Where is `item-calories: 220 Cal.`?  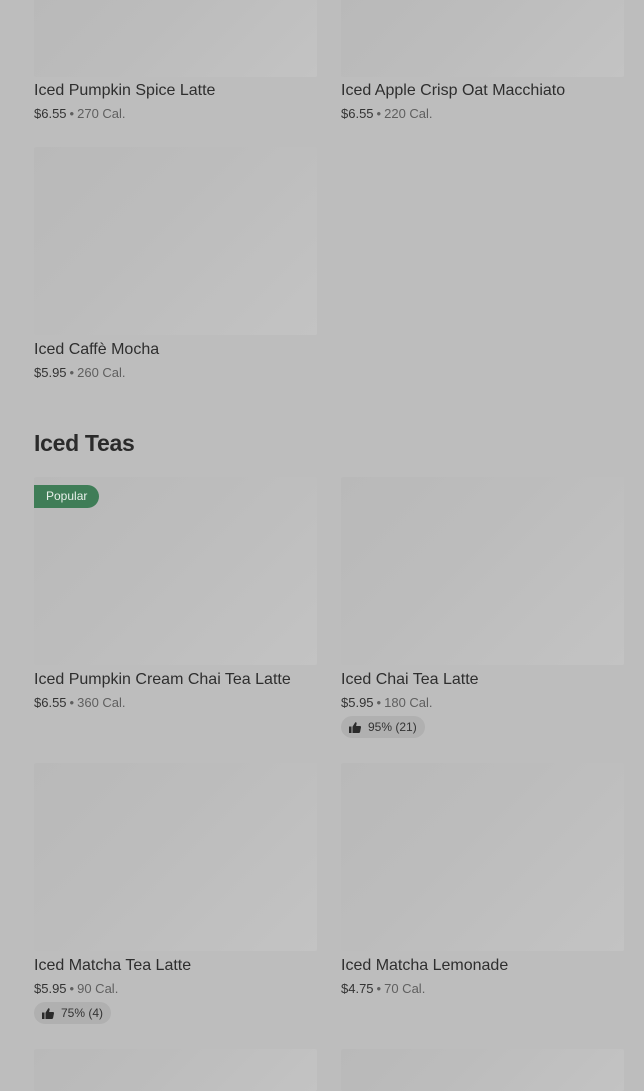 item-calories: 220 Cal. is located at coordinates (408, 113).